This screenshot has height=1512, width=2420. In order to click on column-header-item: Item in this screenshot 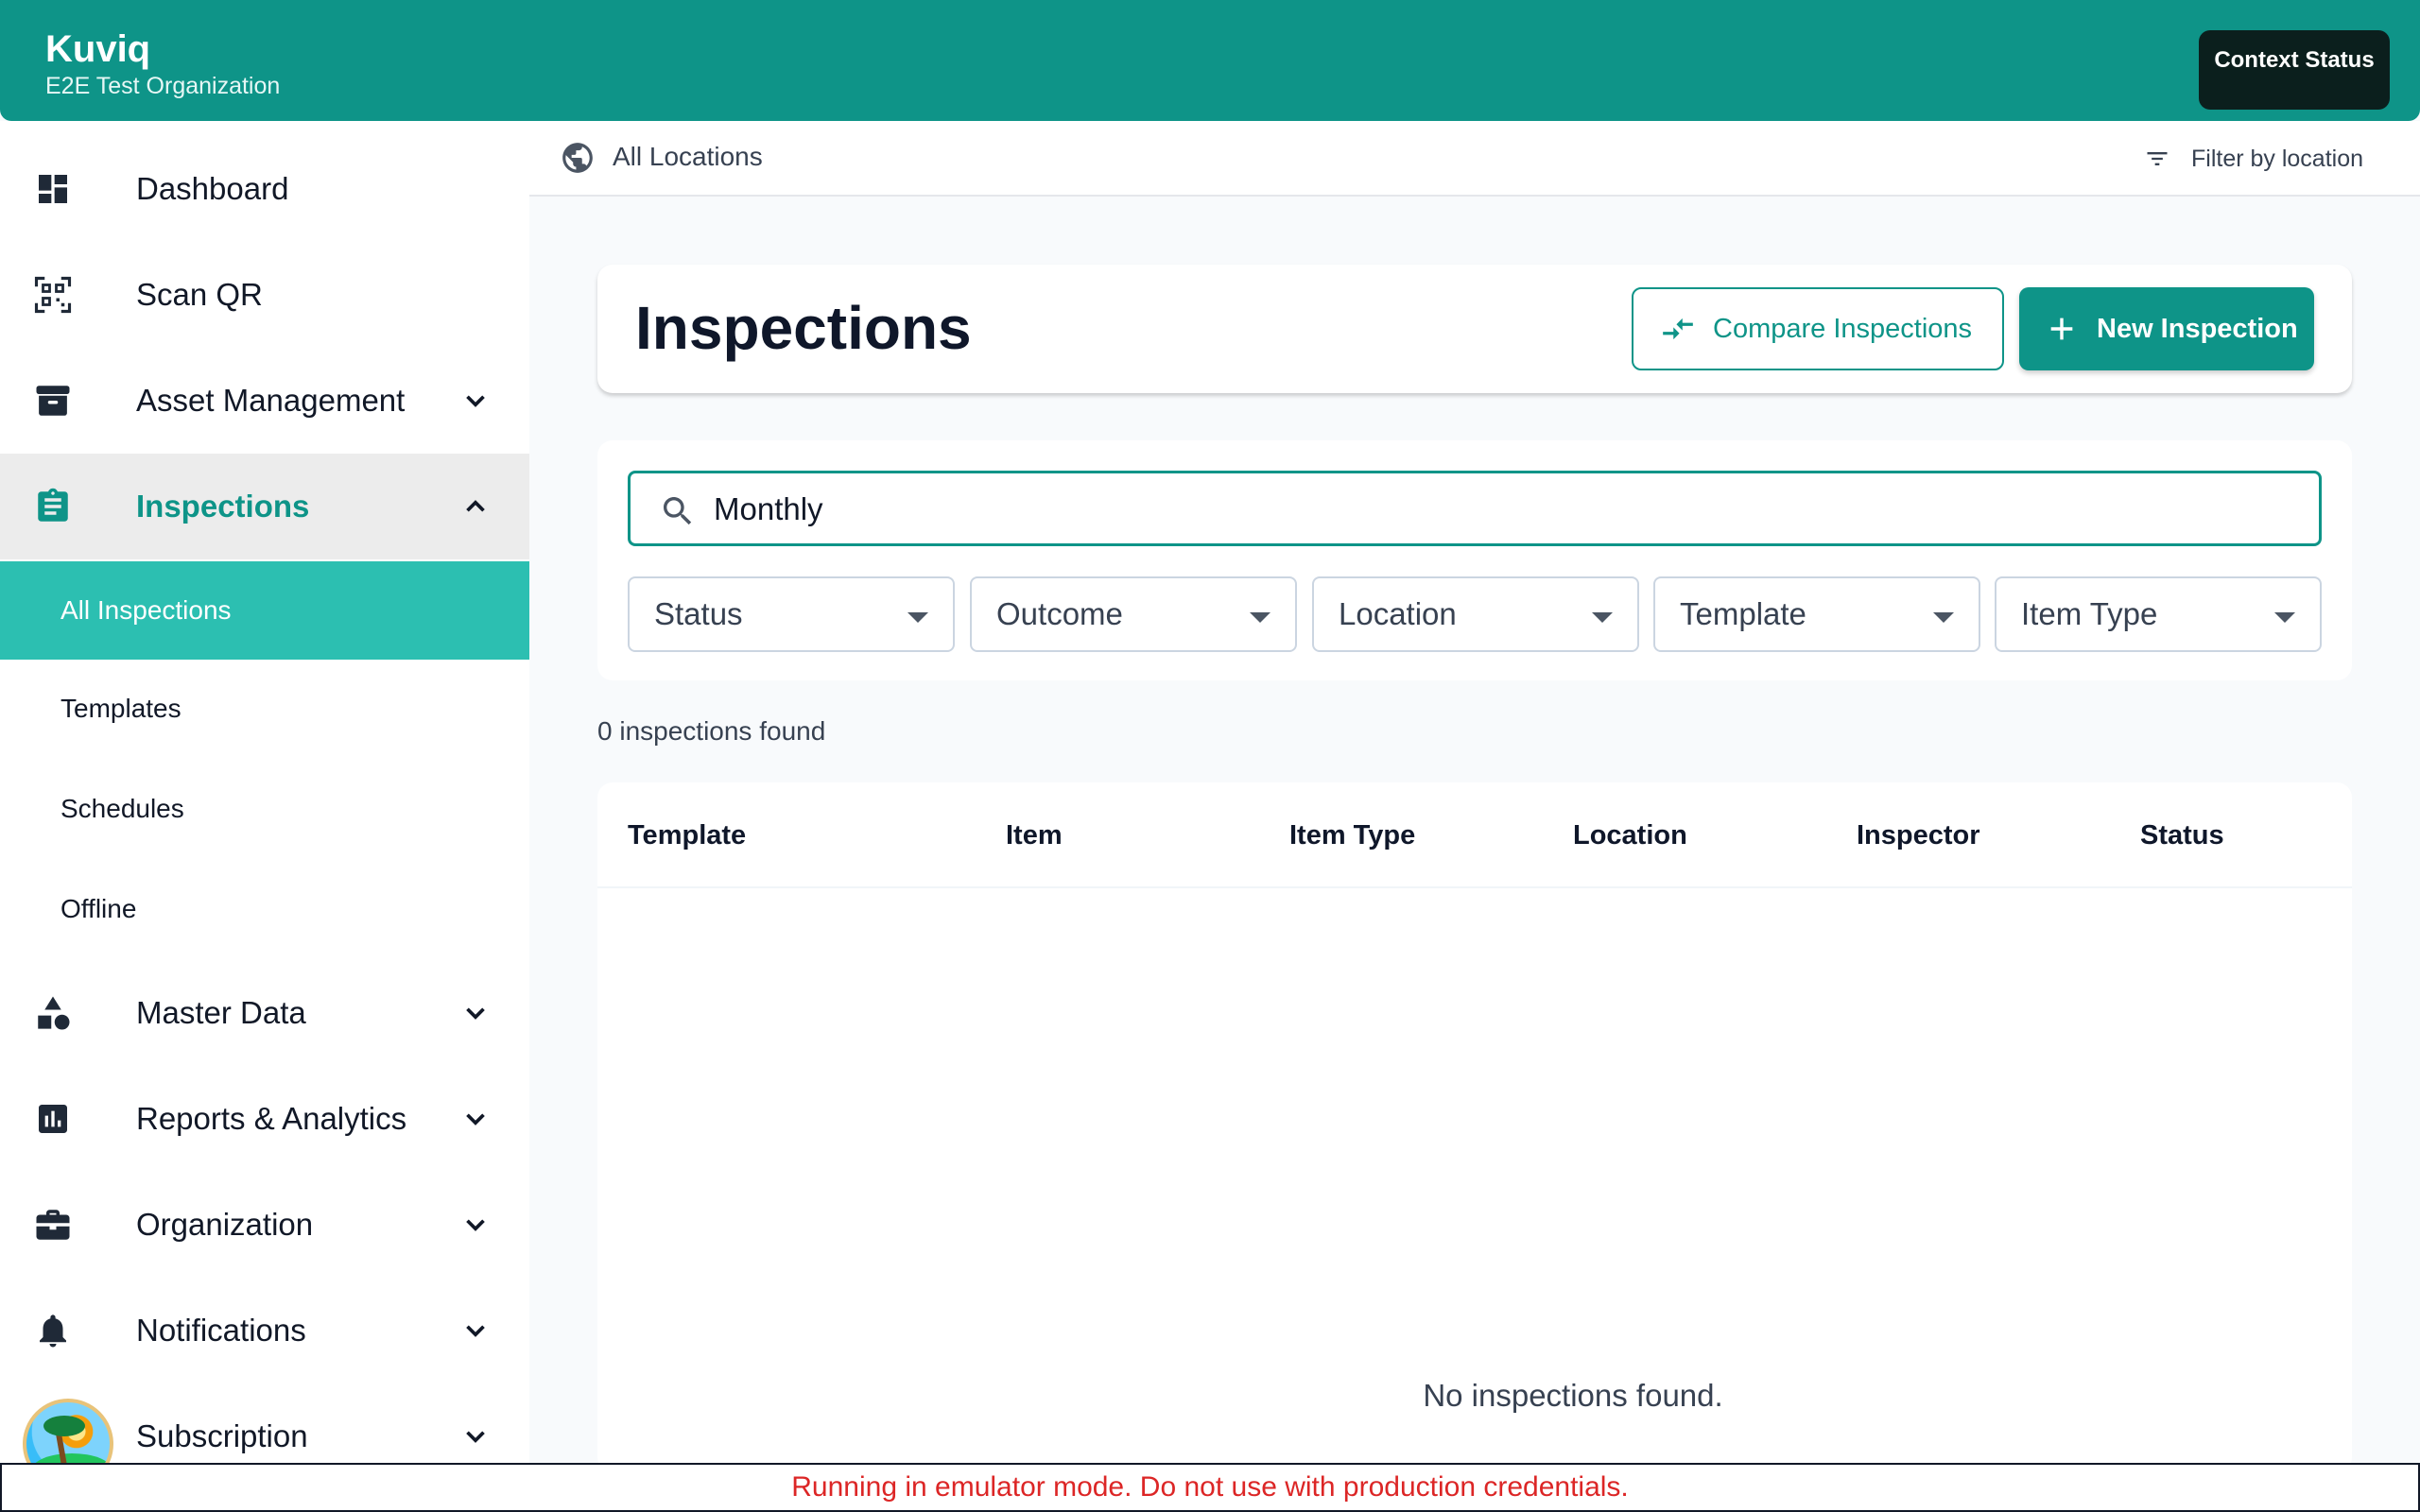, I will do `click(1034, 835)`.